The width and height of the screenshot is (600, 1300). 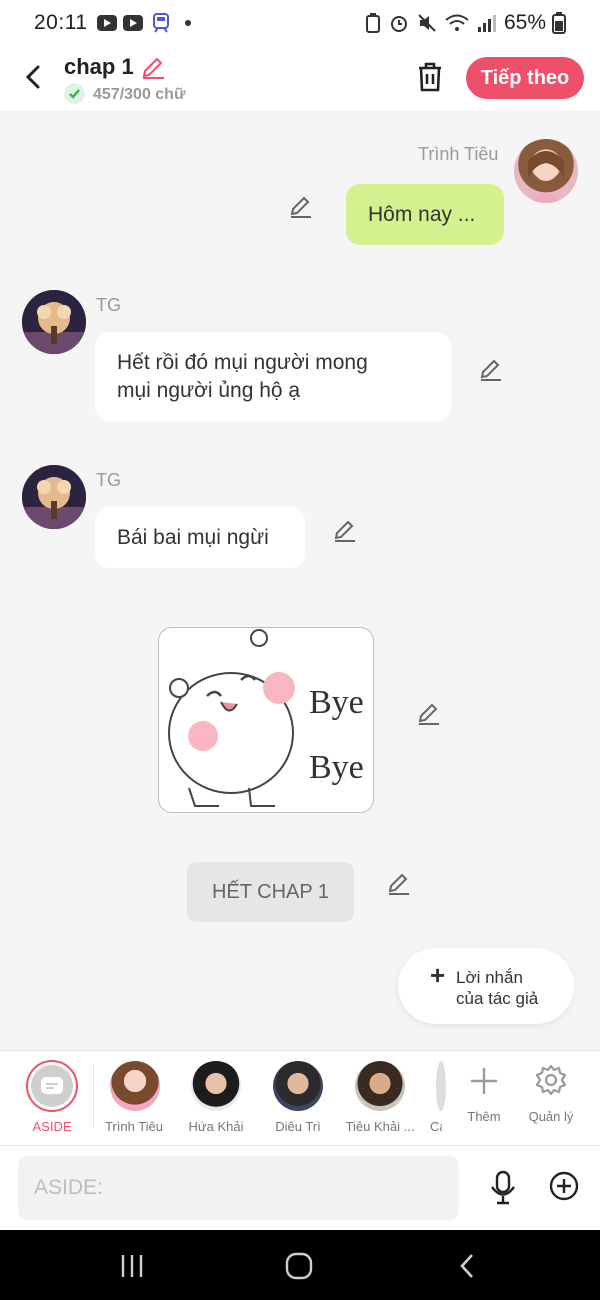 I want to click on edit-title-pencil-icon, so click(x=153, y=67).